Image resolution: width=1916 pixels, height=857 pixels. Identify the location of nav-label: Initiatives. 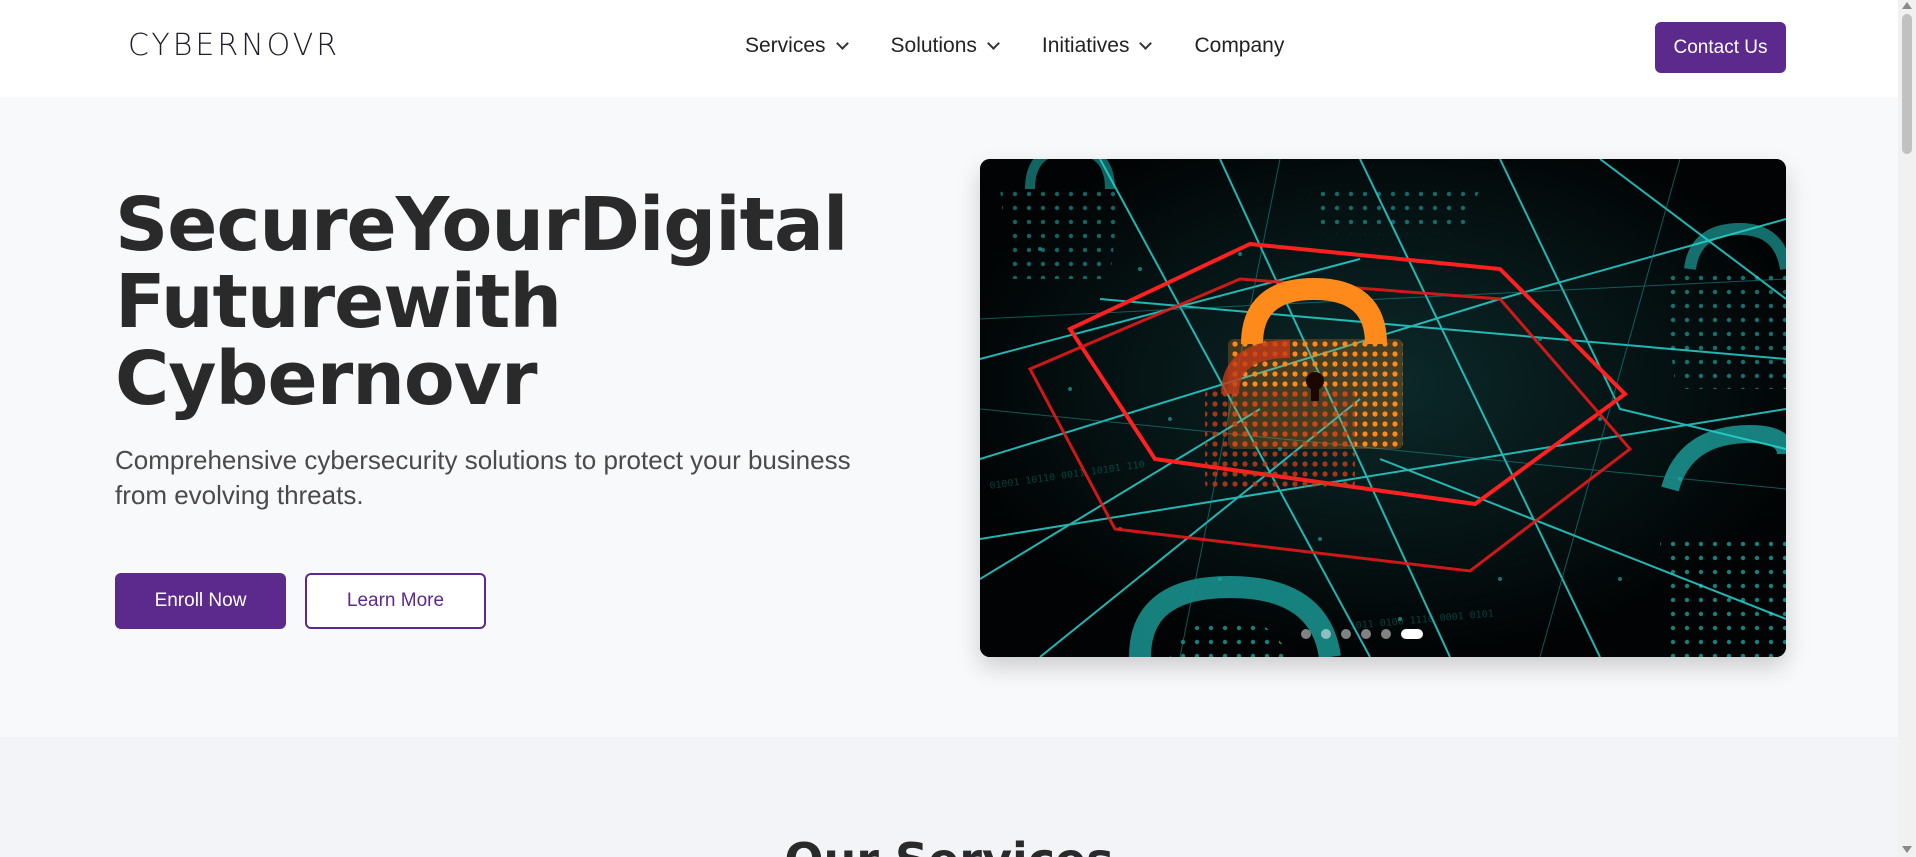
(1085, 45).